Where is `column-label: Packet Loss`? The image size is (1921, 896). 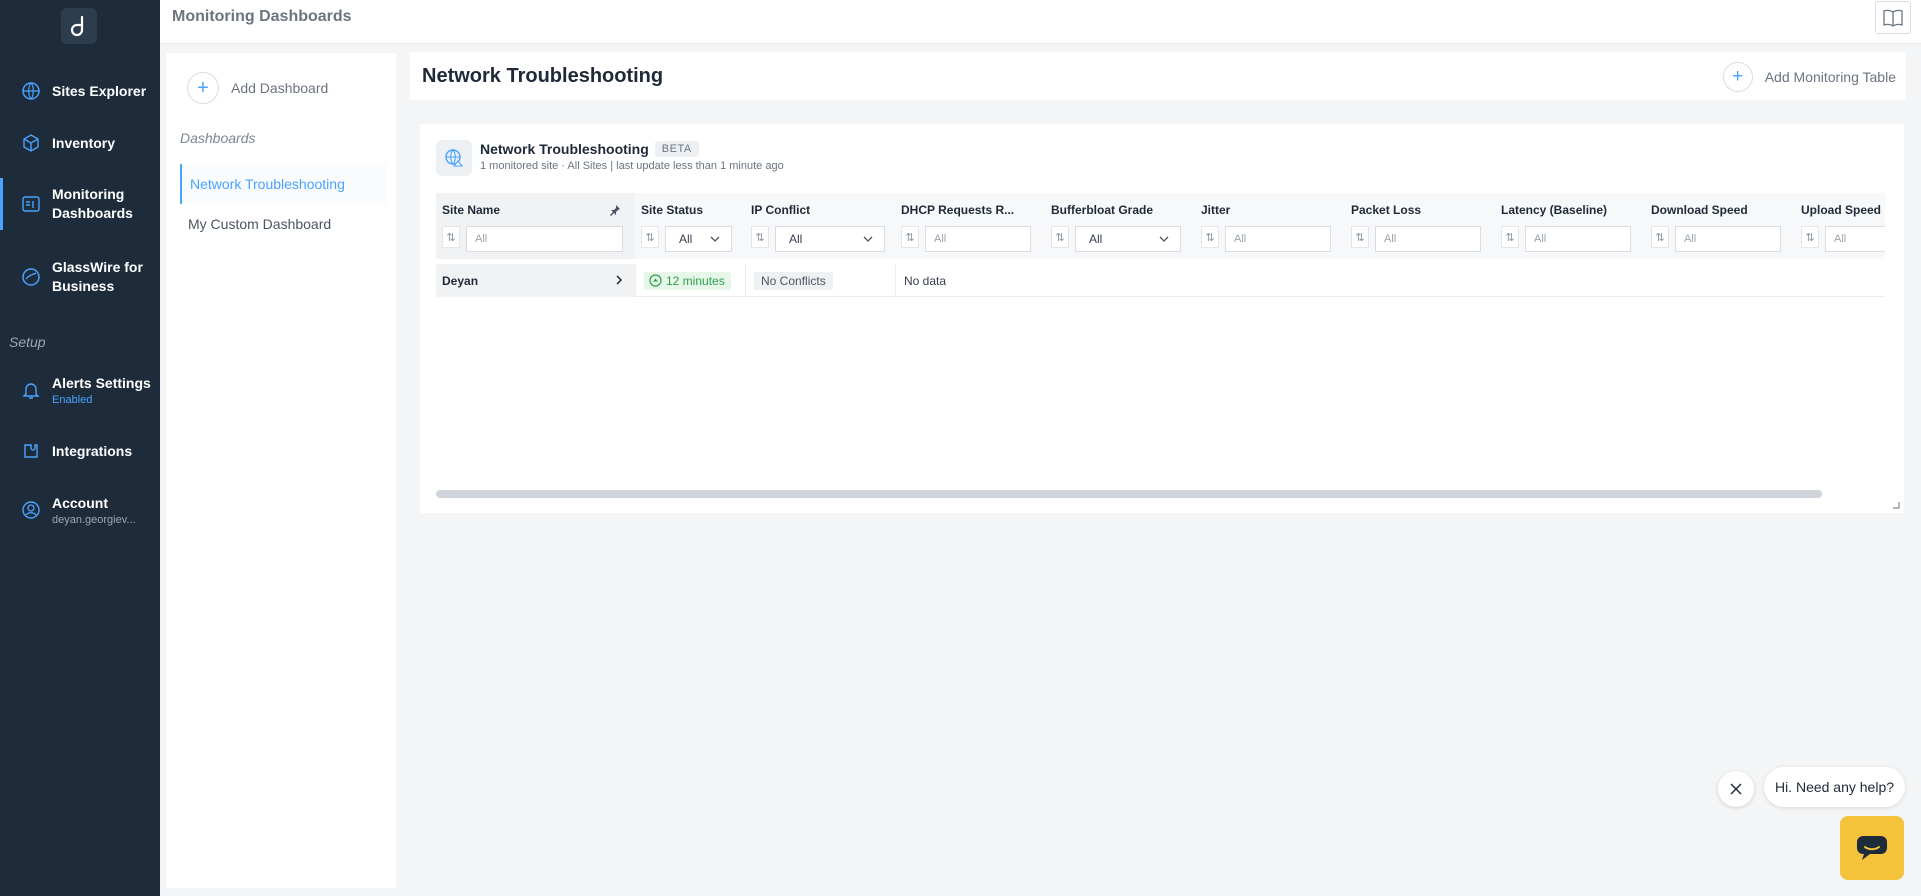 column-label: Packet Loss is located at coordinates (1386, 210).